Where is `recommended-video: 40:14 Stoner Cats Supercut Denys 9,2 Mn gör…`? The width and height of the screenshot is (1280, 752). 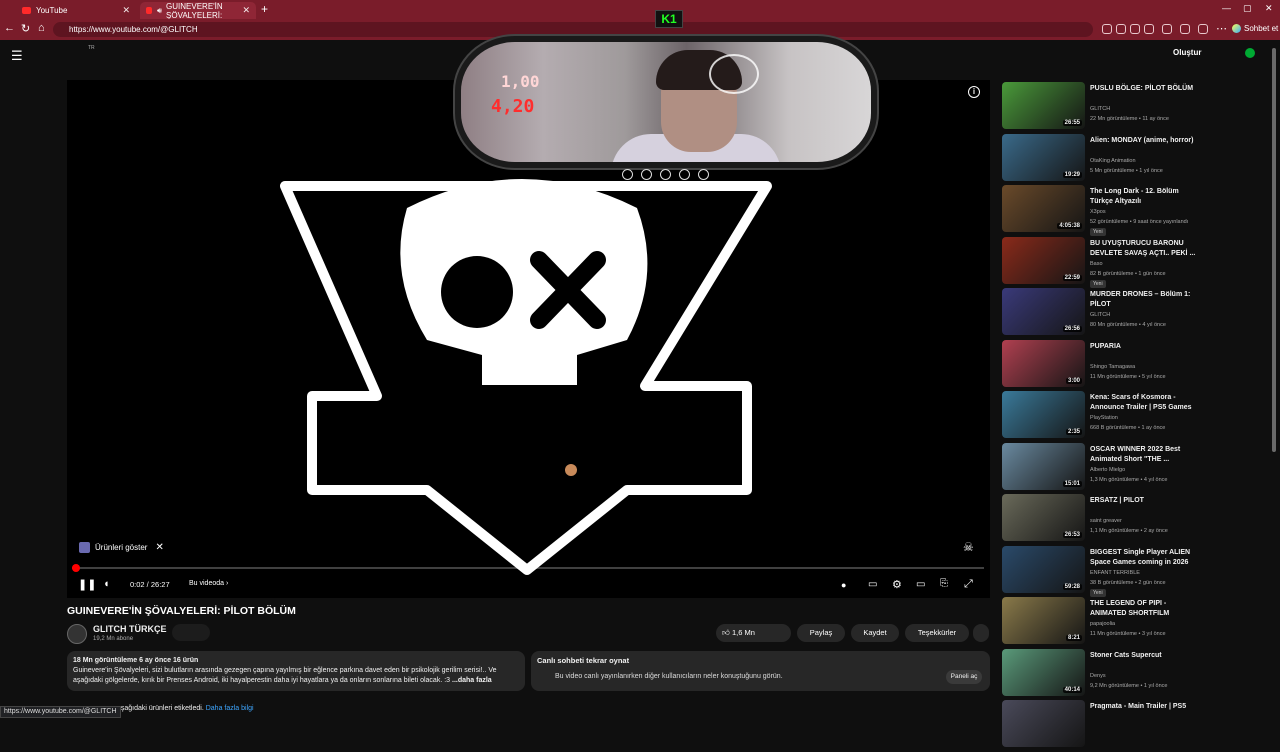
recommended-video: 40:14 Stoner Cats Supercut Denys 9,2 Mn gör… is located at coordinates (1102, 674).